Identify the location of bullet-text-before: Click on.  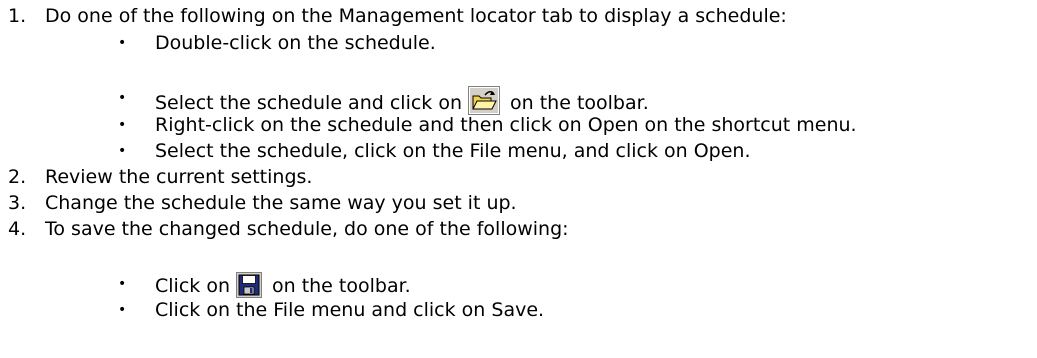
(192, 286).